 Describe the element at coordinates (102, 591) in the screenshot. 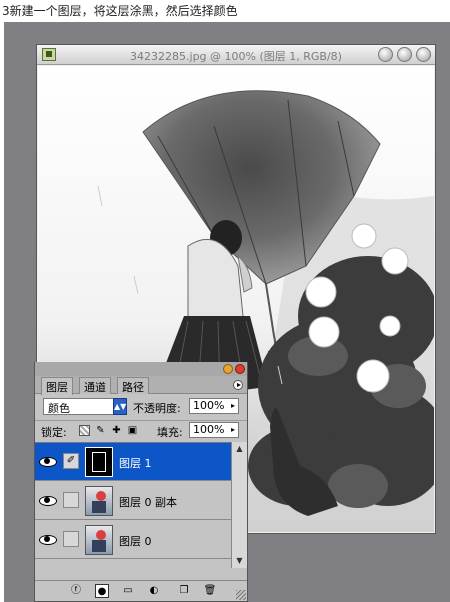

I see `add-mask-icon: ●` at that location.